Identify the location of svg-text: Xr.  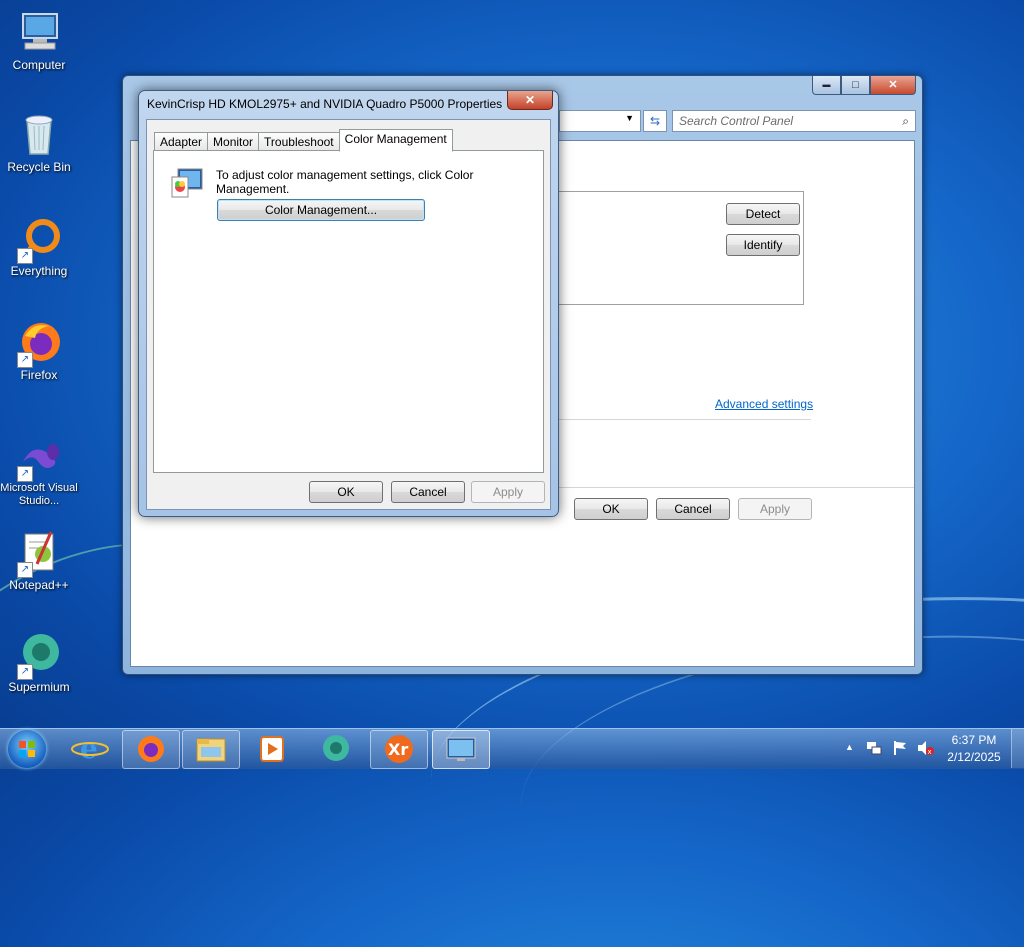
(398, 749).